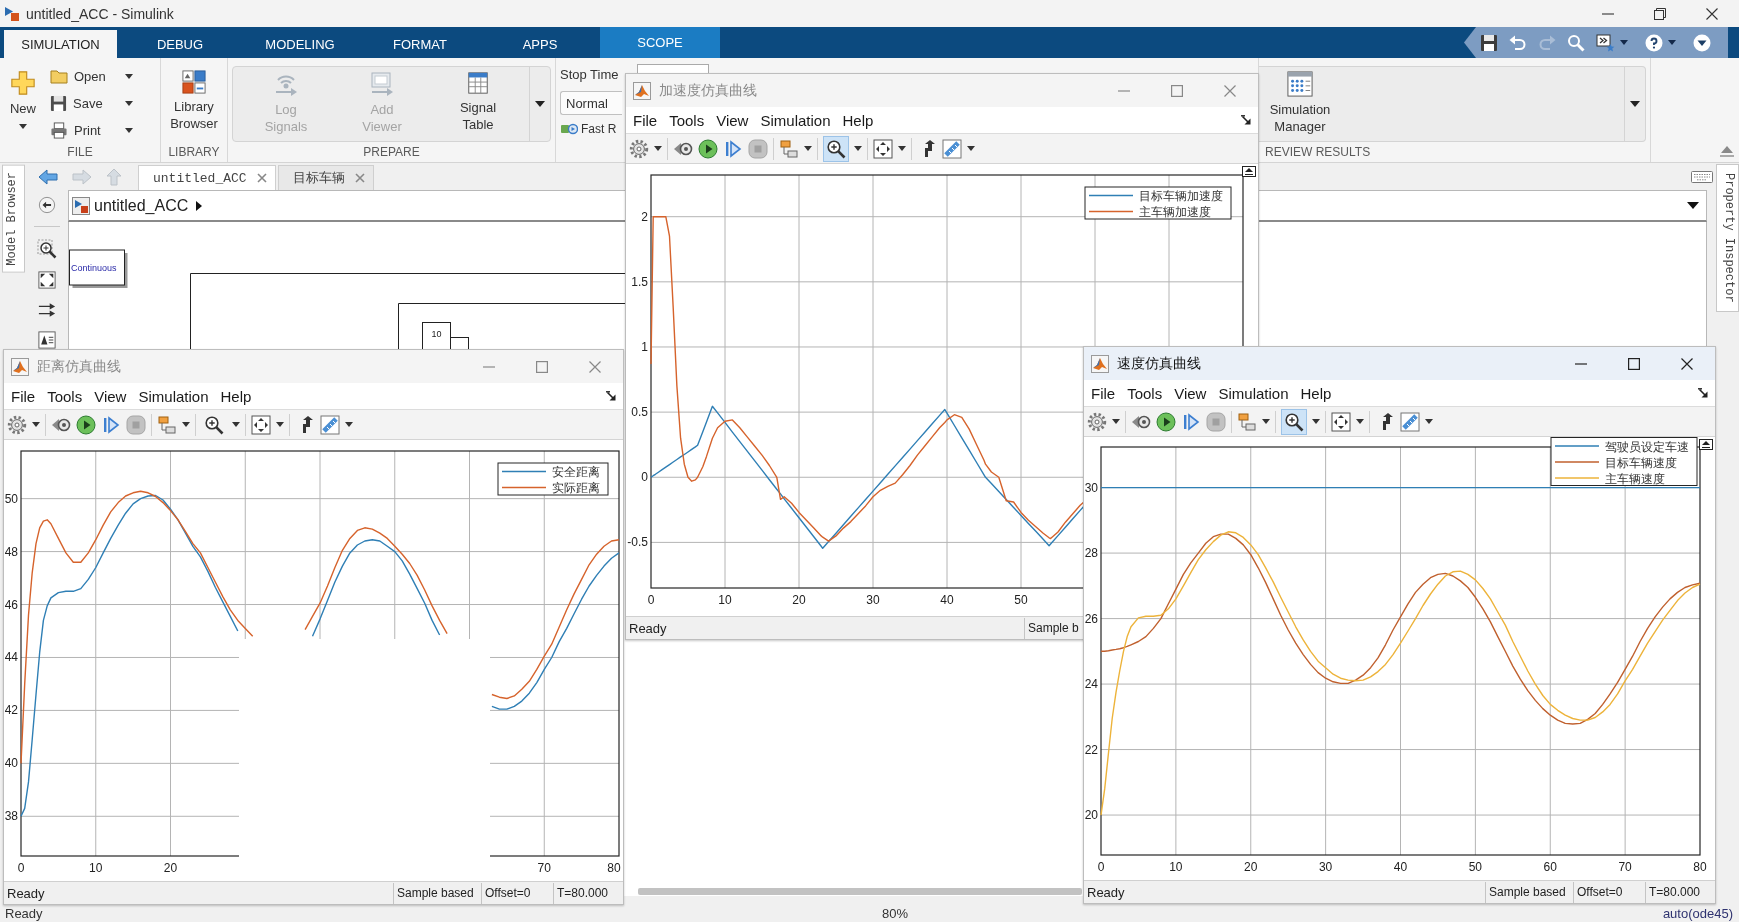  What do you see at coordinates (46, 249) in the screenshot?
I see `zoom-icon` at bounding box center [46, 249].